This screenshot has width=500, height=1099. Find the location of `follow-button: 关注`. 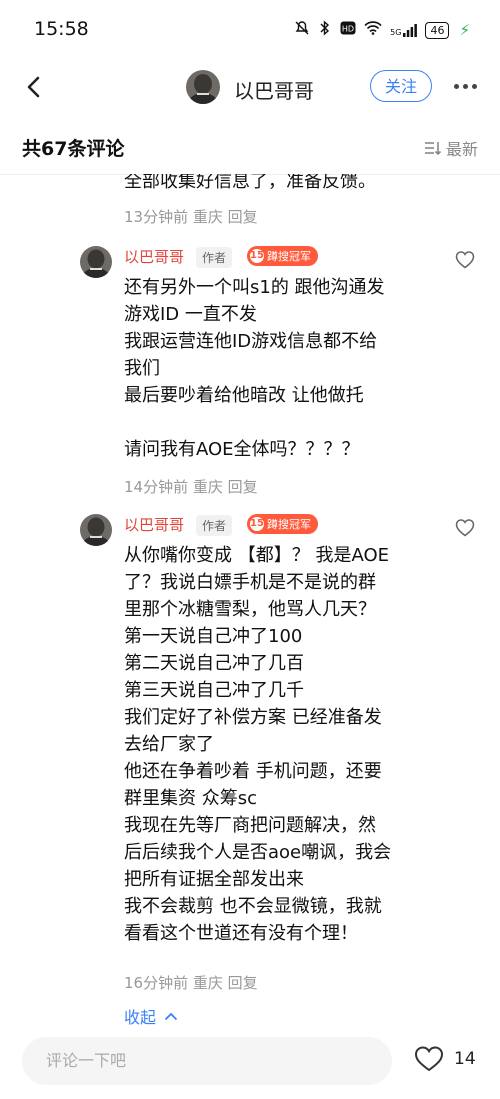

follow-button: 关注 is located at coordinates (401, 86).